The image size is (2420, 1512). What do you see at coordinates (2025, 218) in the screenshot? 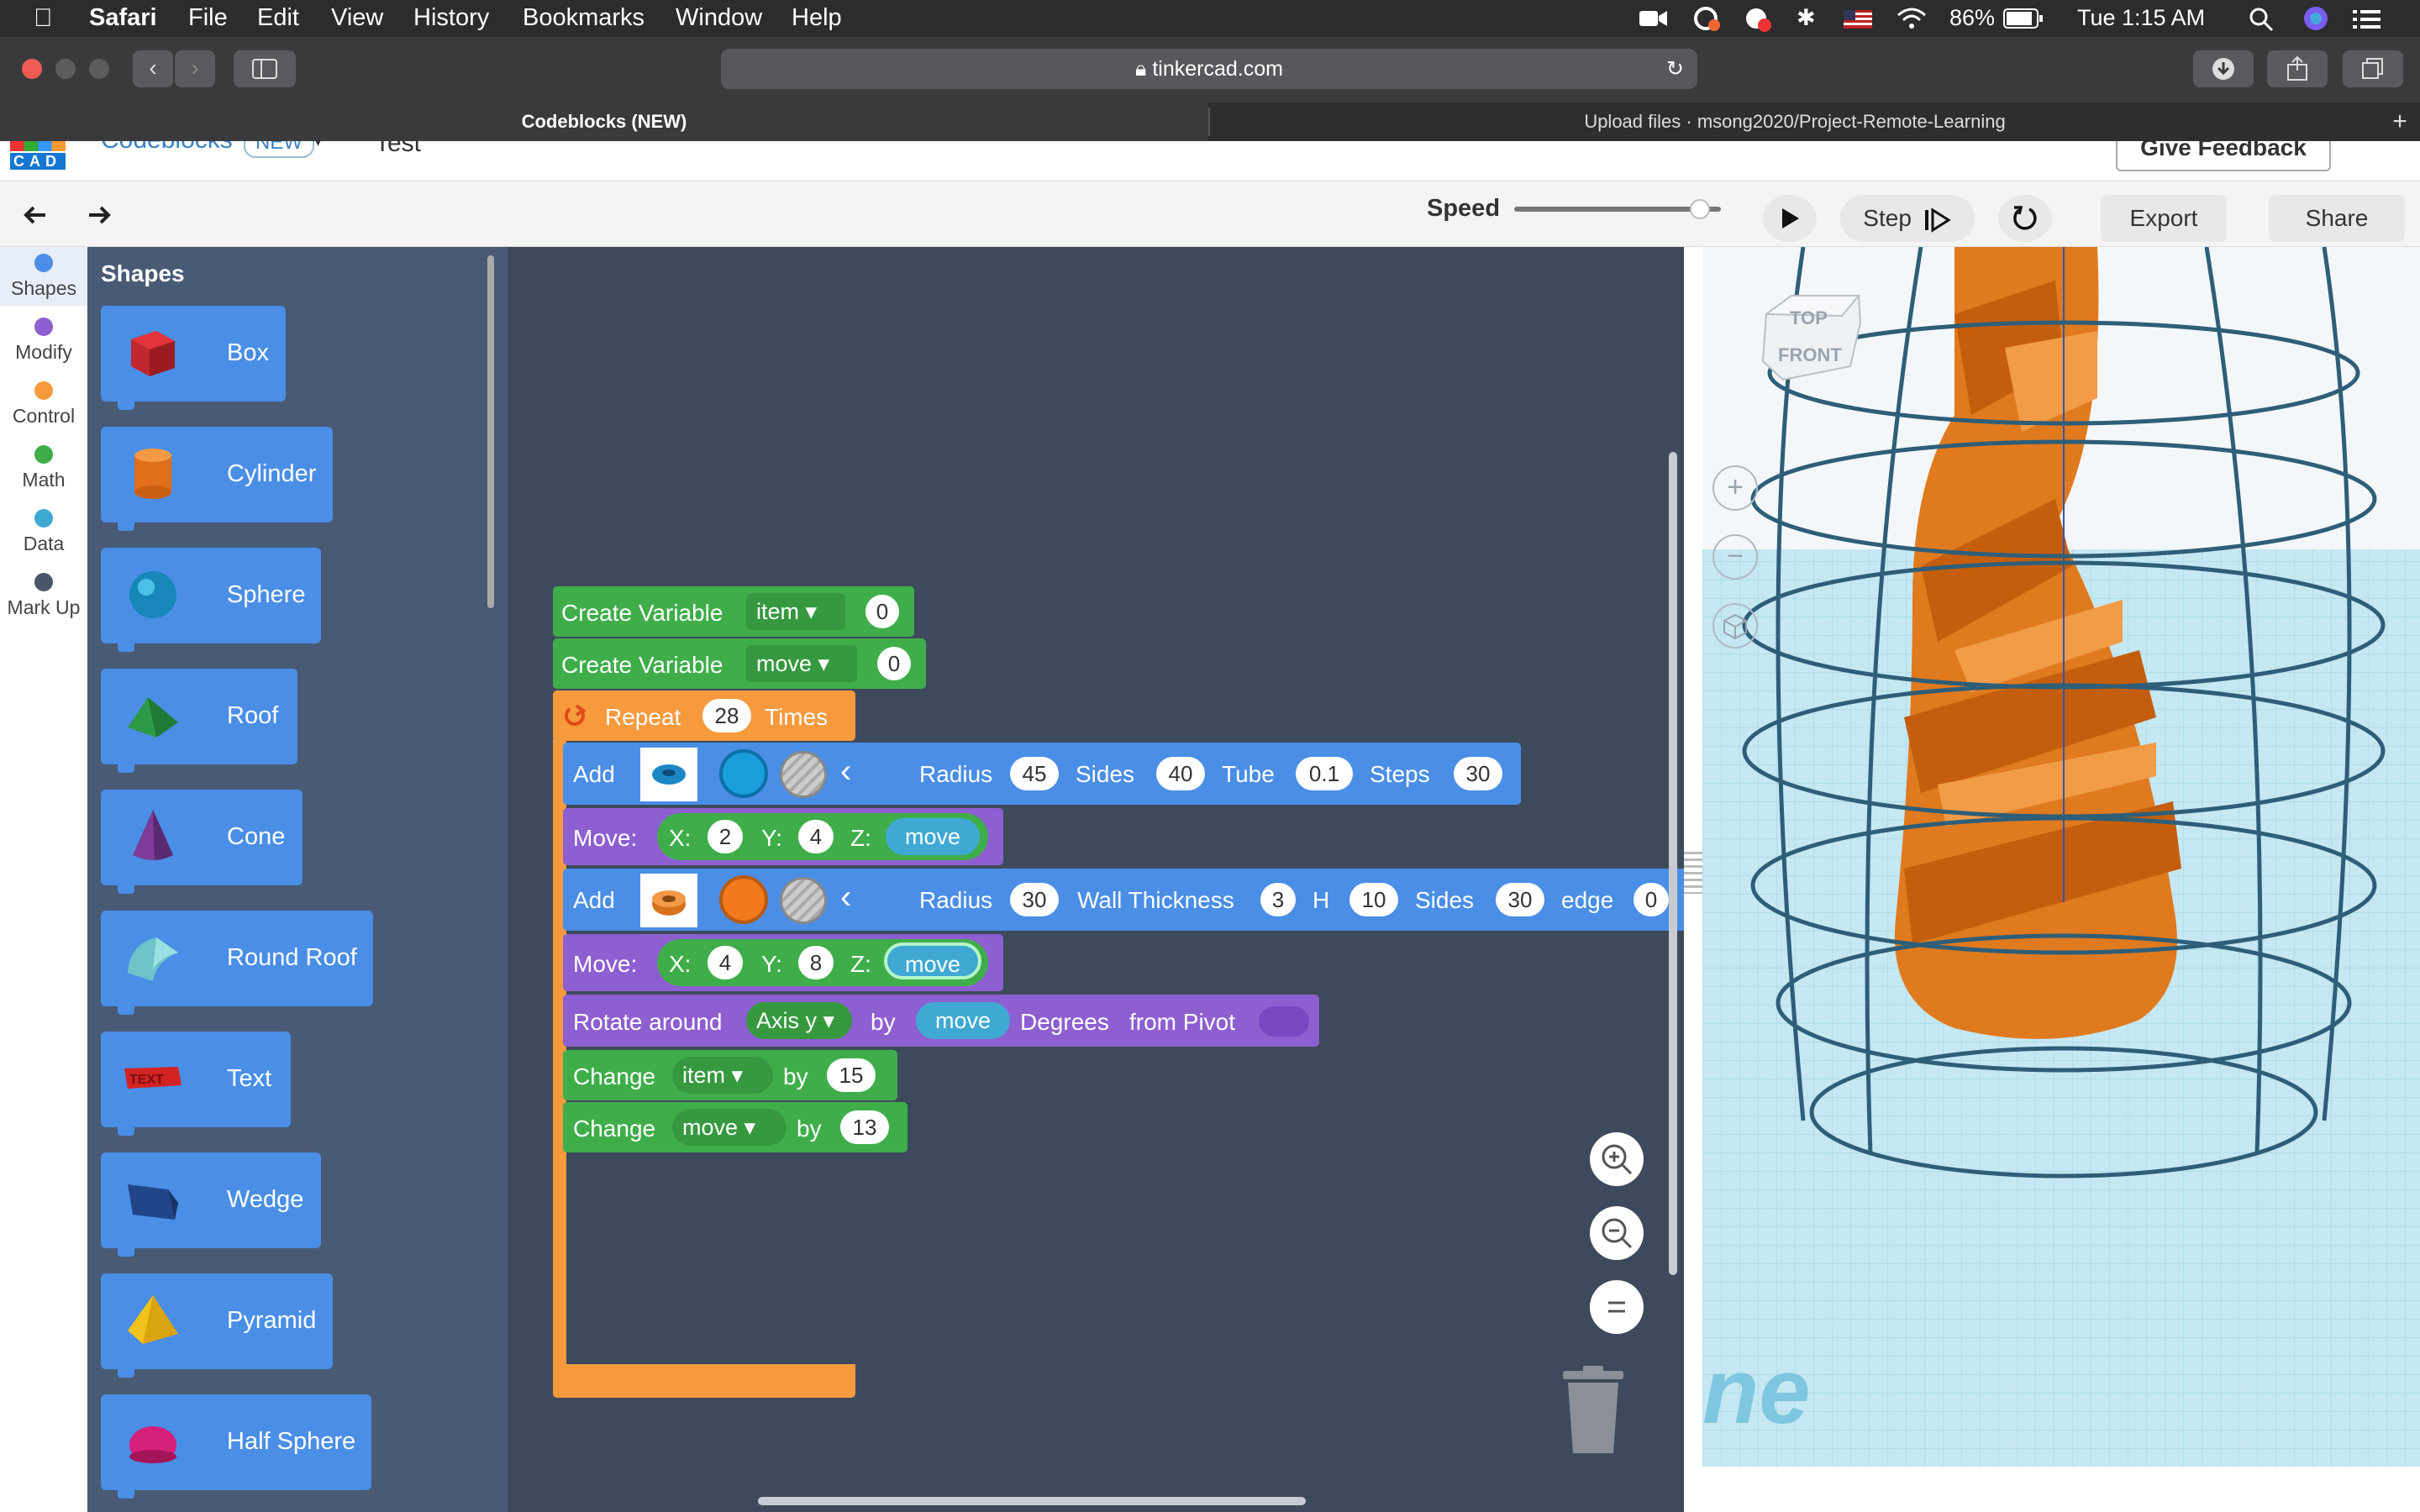
I see `reset-button` at bounding box center [2025, 218].